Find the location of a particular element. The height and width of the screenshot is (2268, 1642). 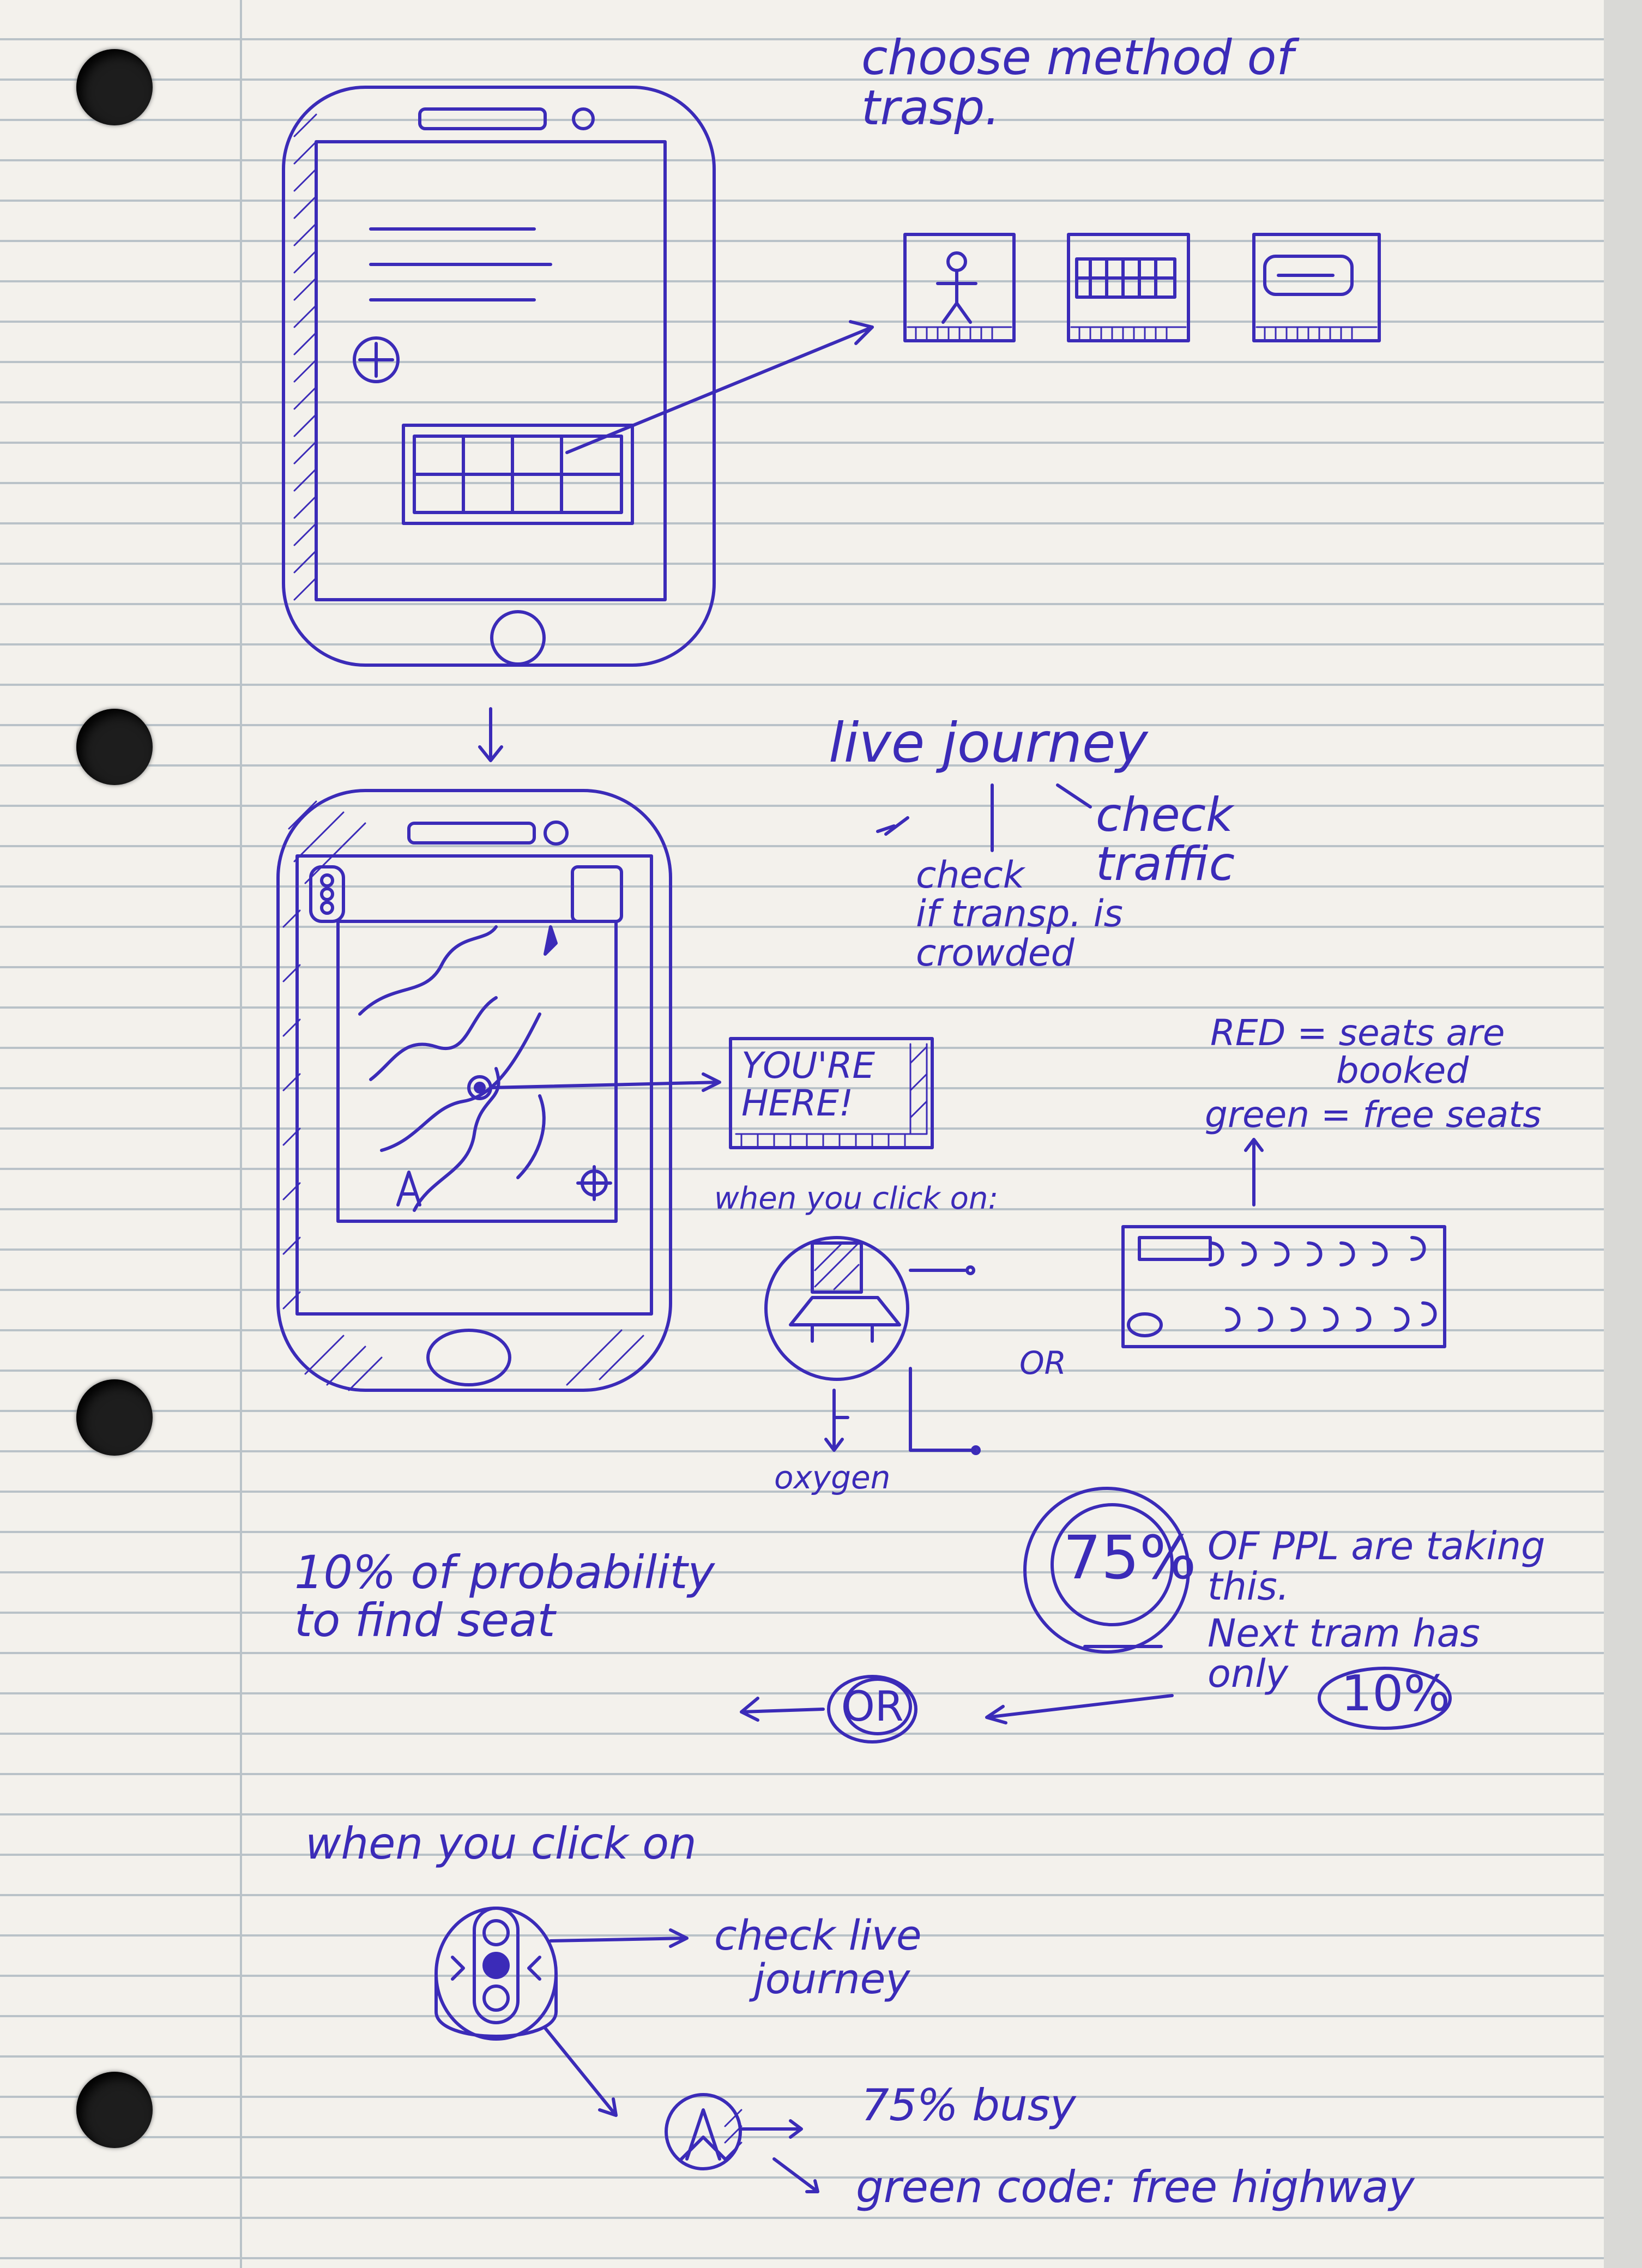

note-green-code: green code: free highway is located at coordinates (1135, 2187).